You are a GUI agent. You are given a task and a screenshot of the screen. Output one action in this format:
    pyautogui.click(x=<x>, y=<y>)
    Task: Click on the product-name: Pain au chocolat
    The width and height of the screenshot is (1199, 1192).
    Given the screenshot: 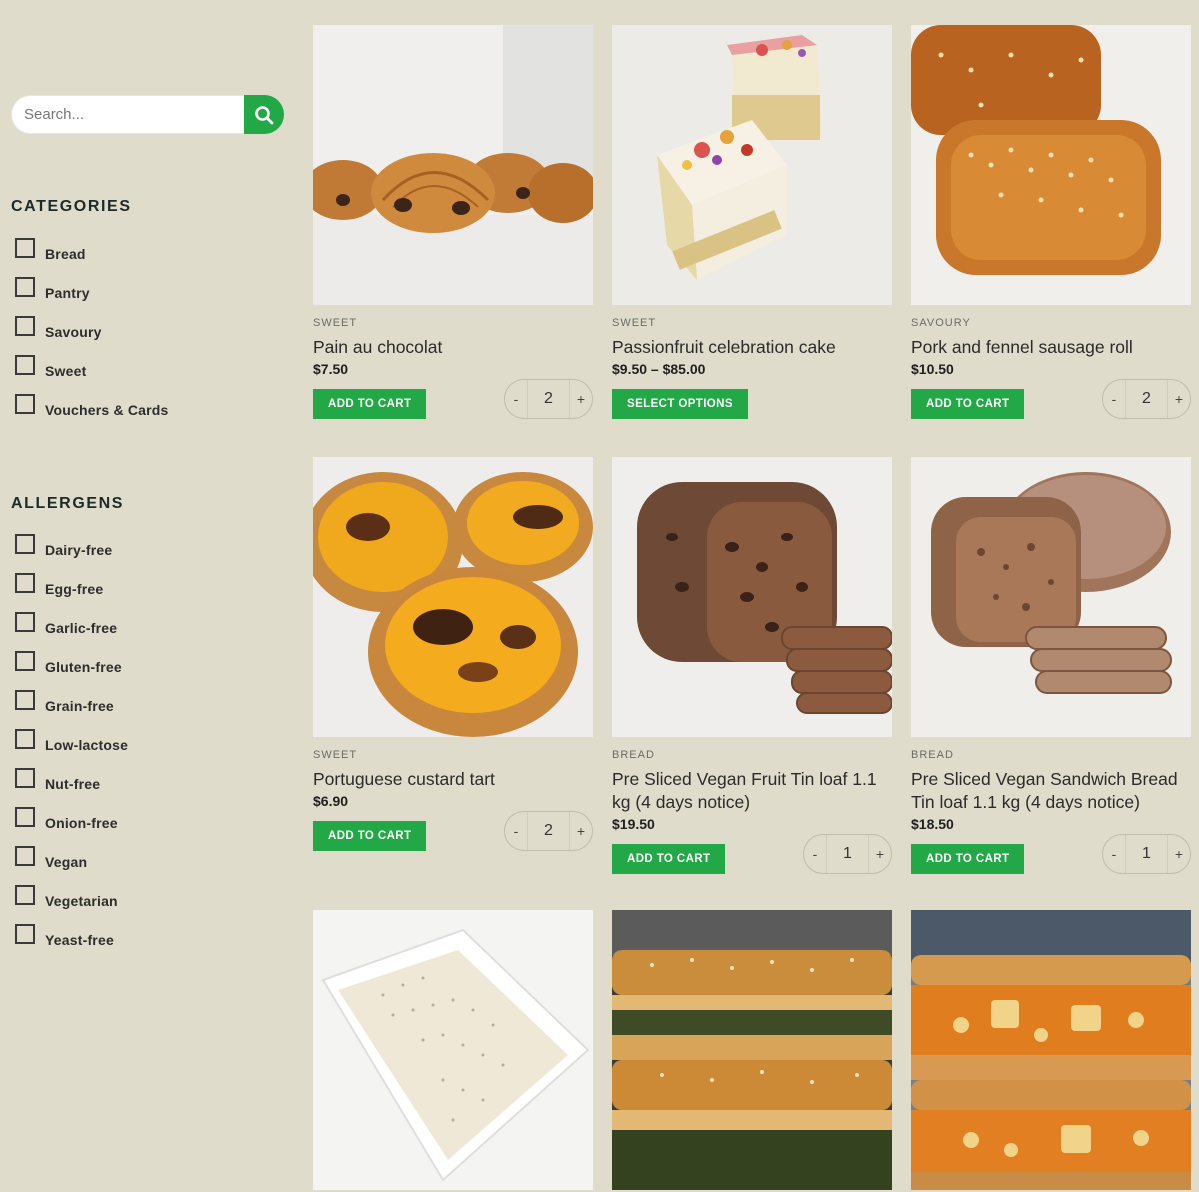 What is the action you would take?
    pyautogui.click(x=453, y=347)
    